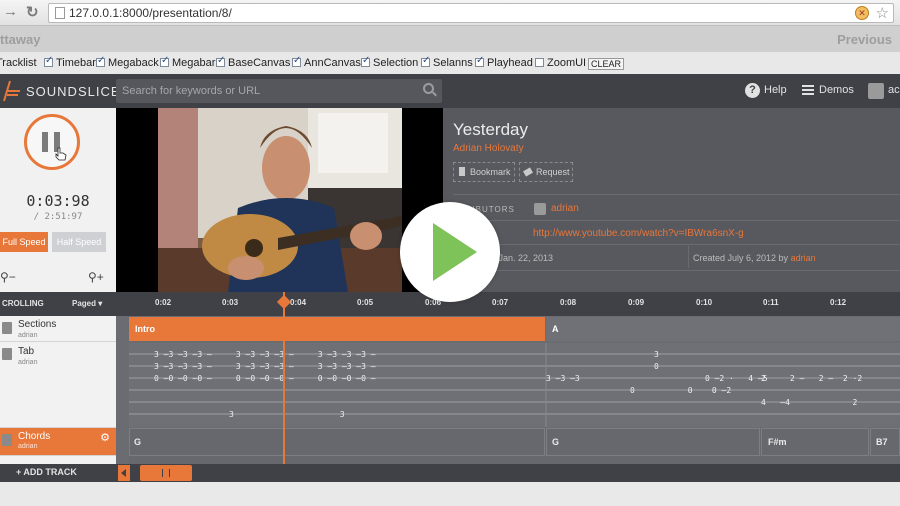  What do you see at coordinates (284, 378) in the screenshot?
I see `playhead-line` at bounding box center [284, 378].